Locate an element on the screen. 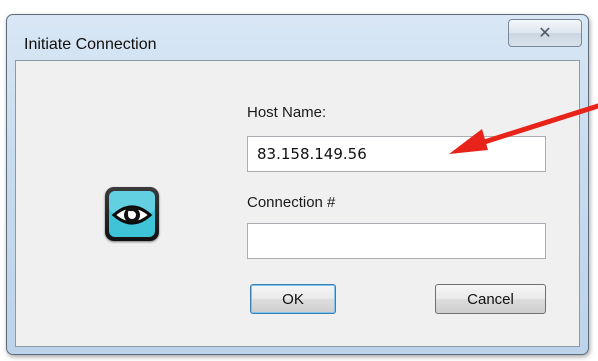 The image size is (598, 361). host-name-label: Host Name: is located at coordinates (287, 112).